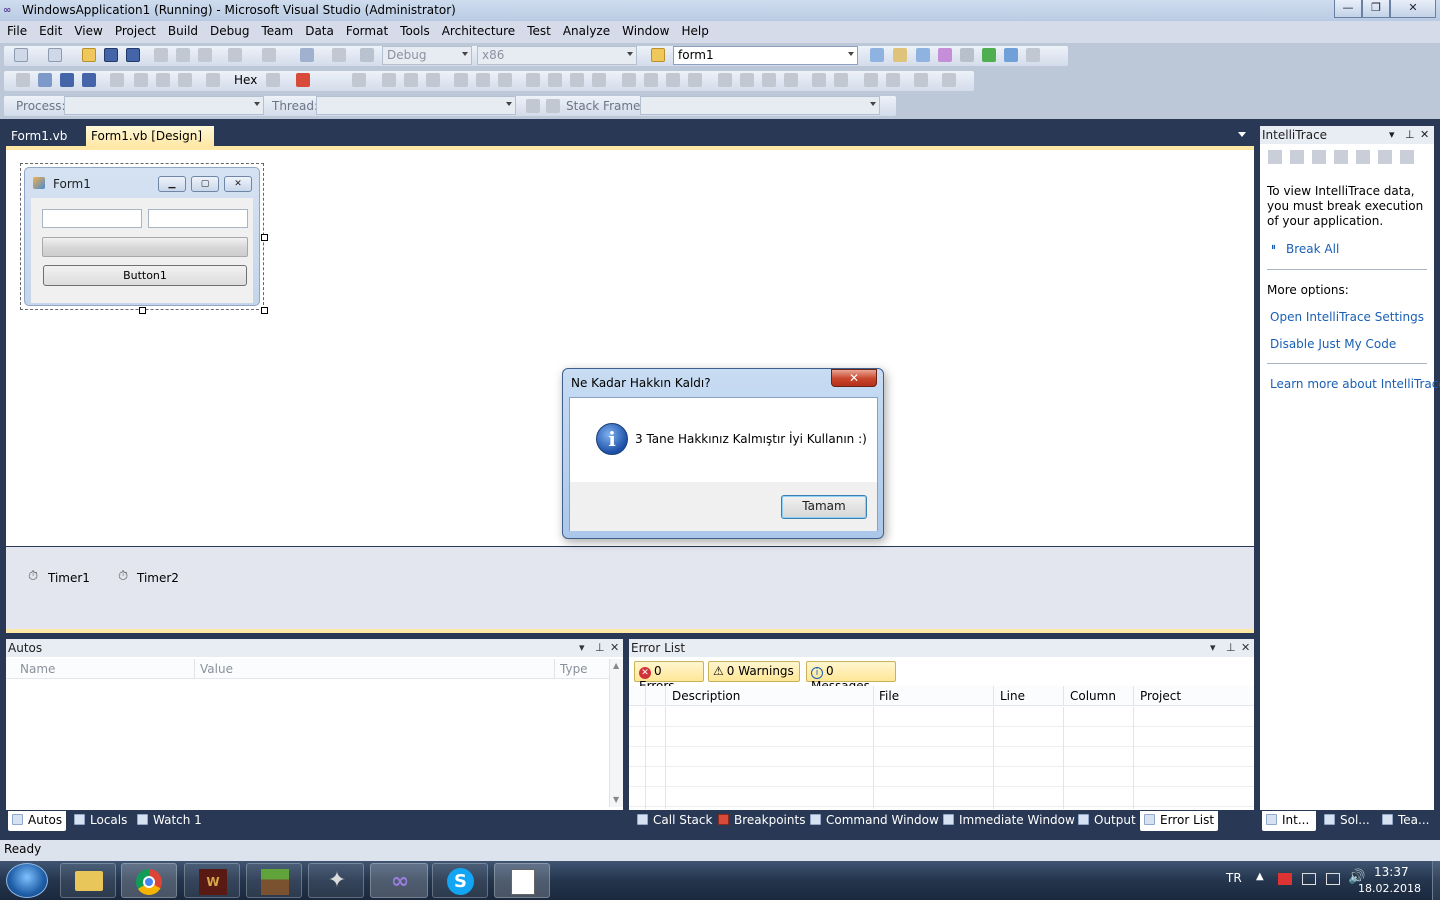  I want to click on taskbar-chrome-icon, so click(149, 880).